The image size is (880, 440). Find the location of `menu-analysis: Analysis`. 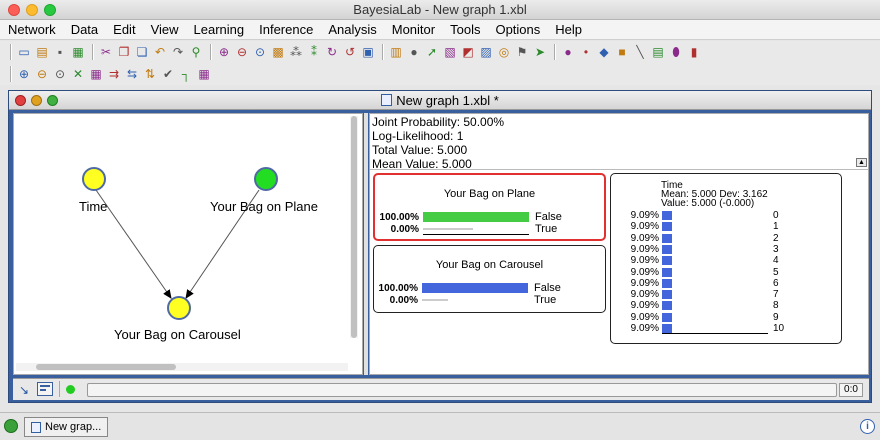

menu-analysis: Analysis is located at coordinates (352, 29).